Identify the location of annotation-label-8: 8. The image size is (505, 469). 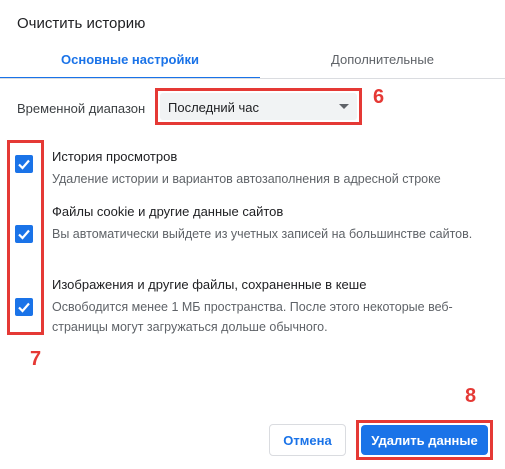
(471, 396).